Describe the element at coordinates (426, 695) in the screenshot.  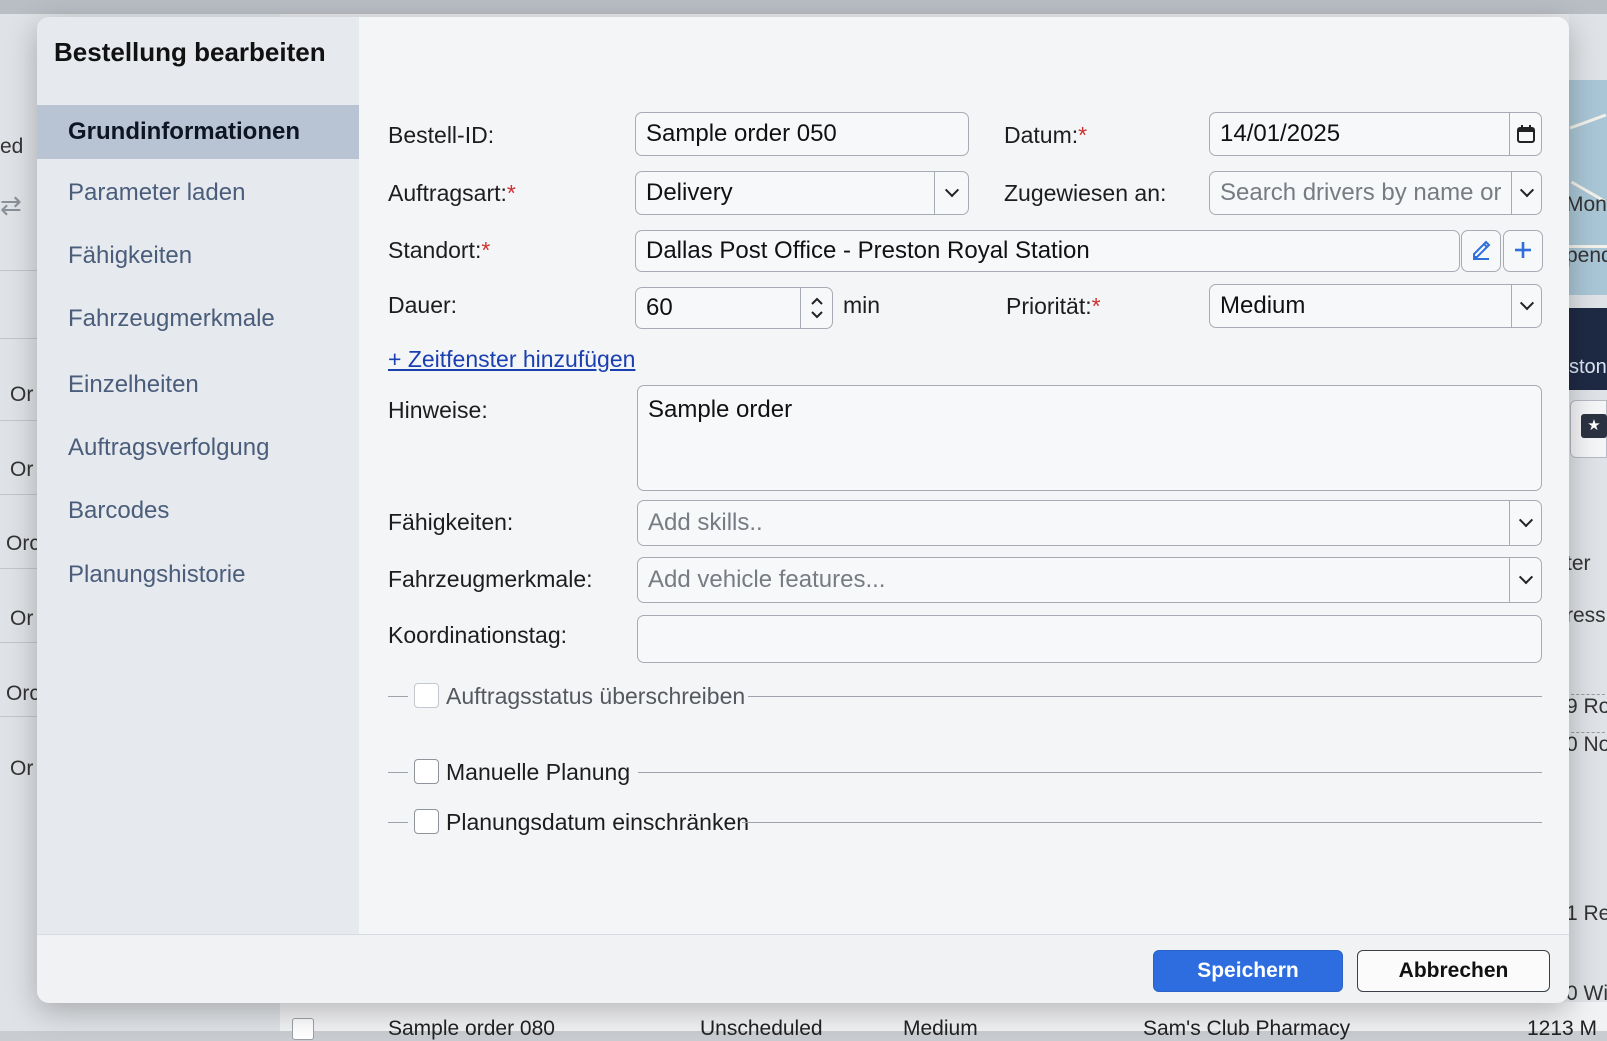
I see `override-status-checkbox` at that location.